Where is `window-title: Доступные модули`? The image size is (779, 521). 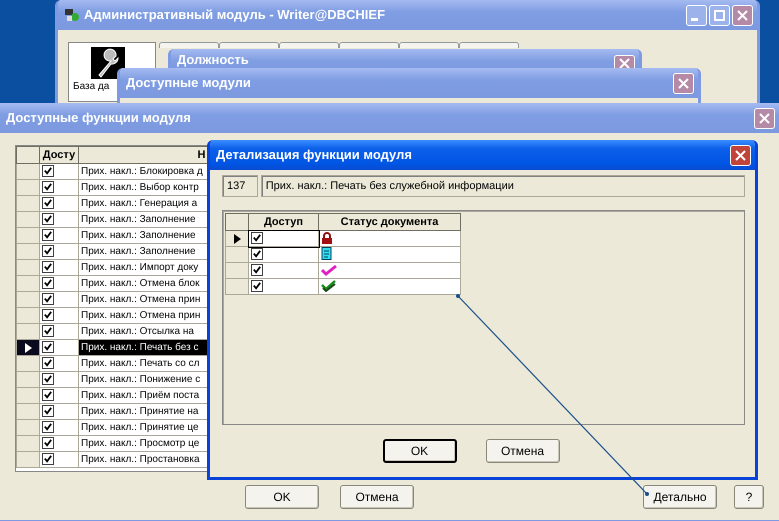 window-title: Доступные модули is located at coordinates (188, 83).